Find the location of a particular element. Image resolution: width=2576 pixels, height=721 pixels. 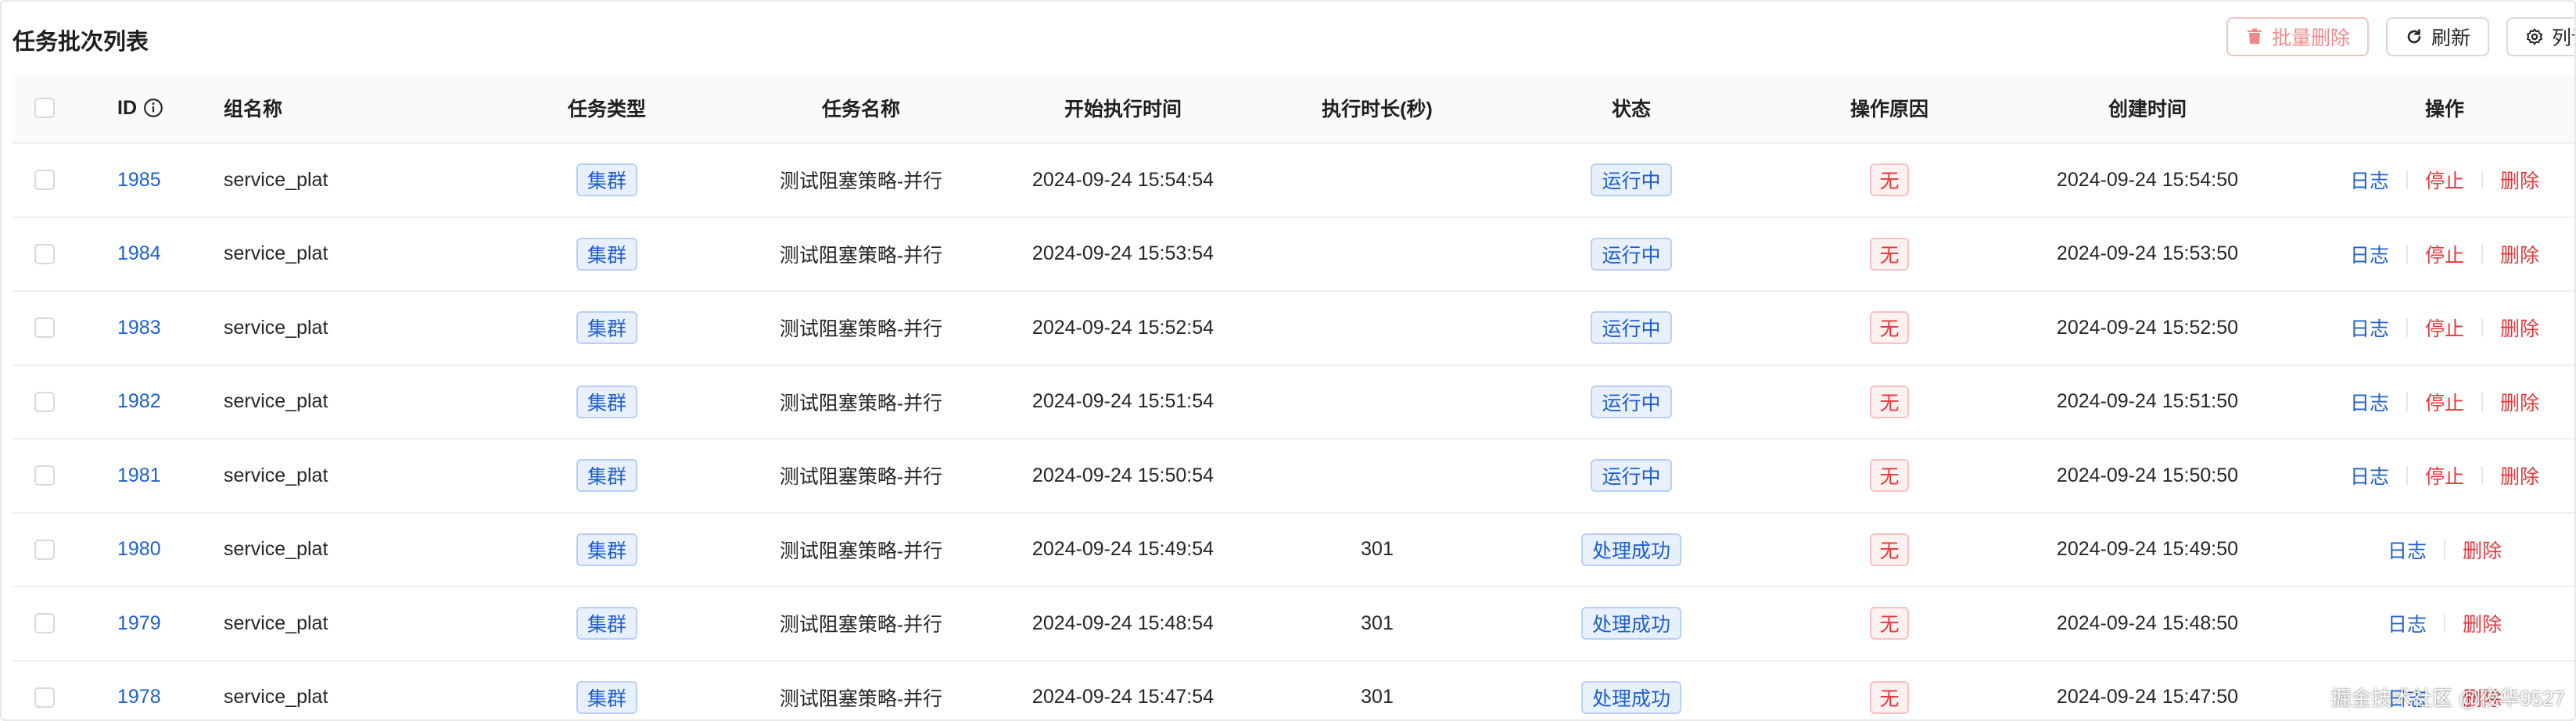

row-id: 1979 is located at coordinates (139, 624).